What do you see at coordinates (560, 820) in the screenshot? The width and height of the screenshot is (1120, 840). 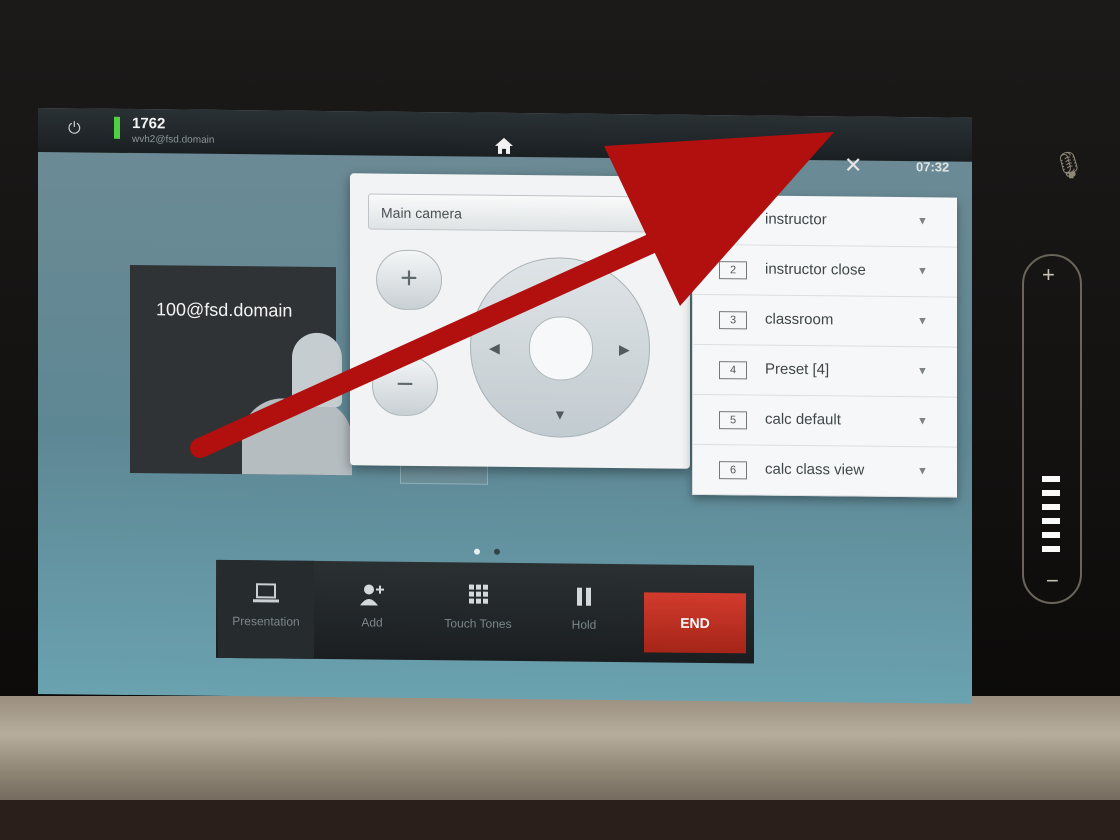 I see `background-surface` at bounding box center [560, 820].